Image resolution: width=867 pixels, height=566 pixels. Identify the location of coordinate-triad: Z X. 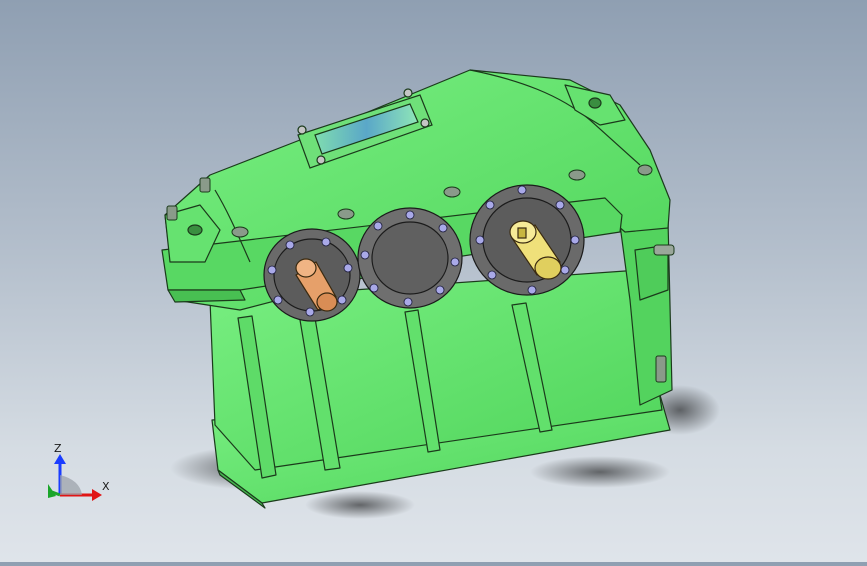
(79, 471).